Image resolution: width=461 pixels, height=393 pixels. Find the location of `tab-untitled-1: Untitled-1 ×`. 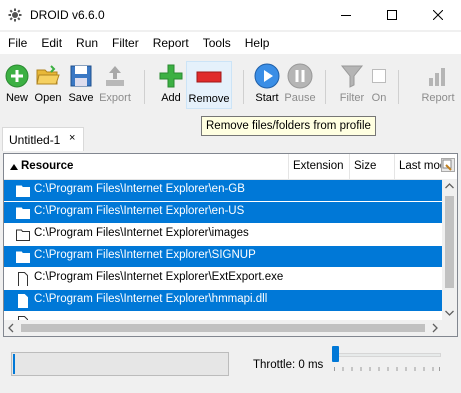

tab-untitled-1: Untitled-1 × is located at coordinates (43, 139).